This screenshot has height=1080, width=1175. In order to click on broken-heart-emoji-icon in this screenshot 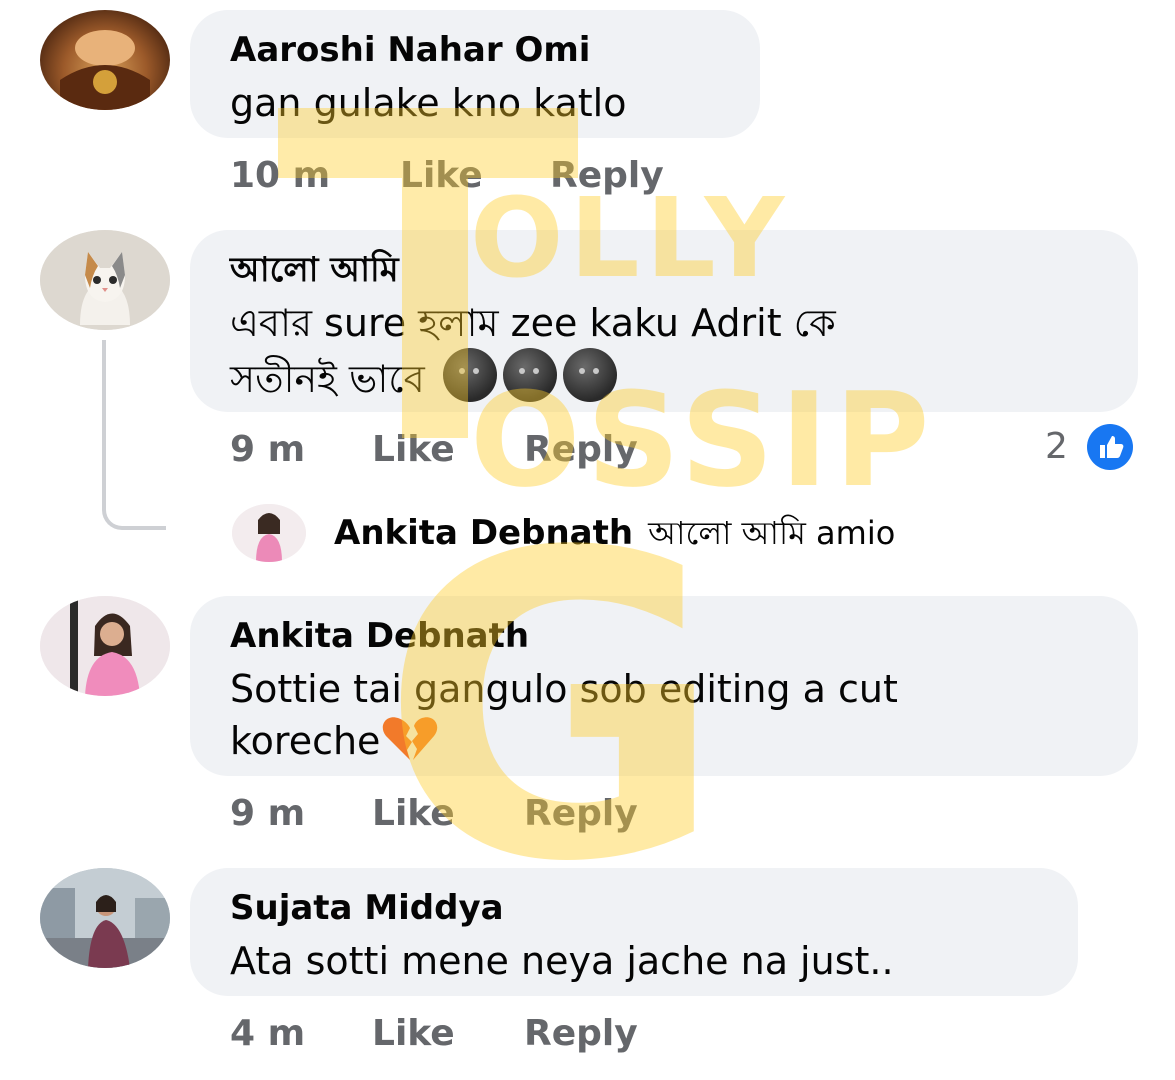, I will do `click(410, 738)`.